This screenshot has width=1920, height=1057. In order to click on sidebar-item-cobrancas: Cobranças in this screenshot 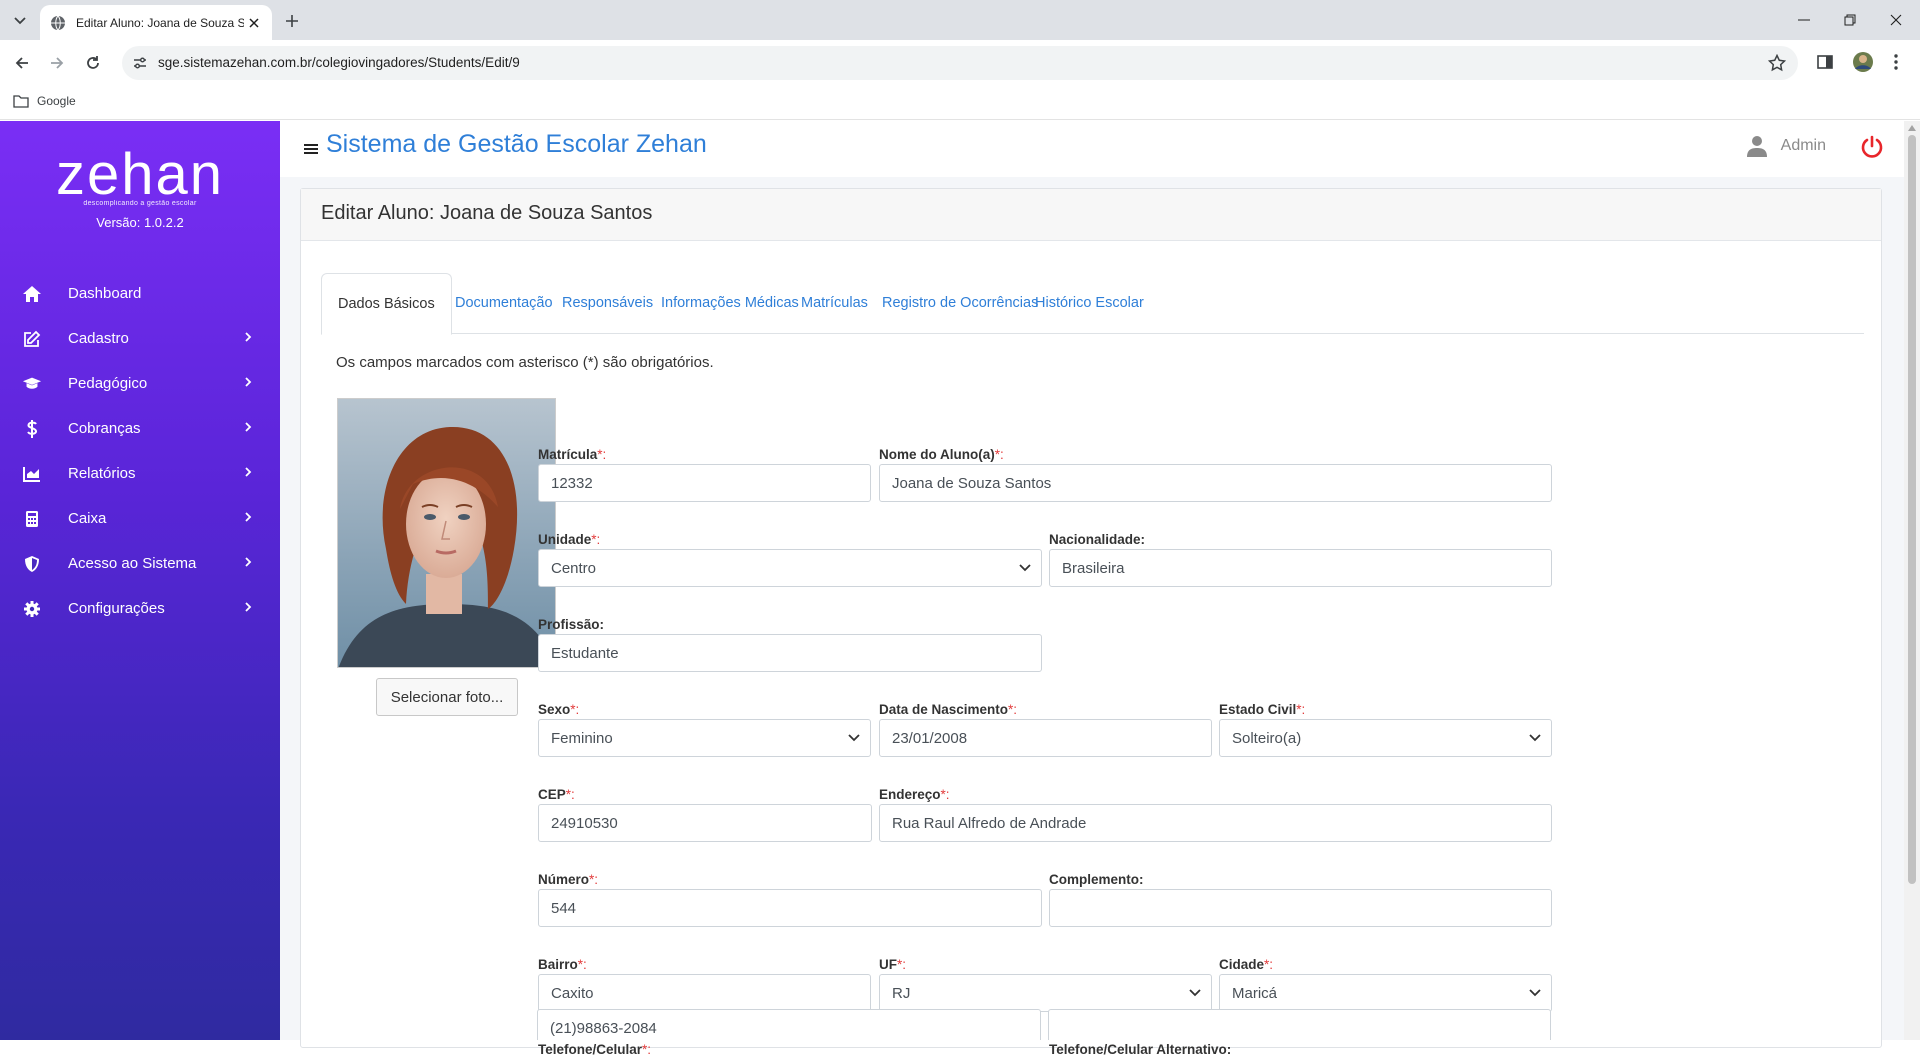, I will do `click(140, 428)`.